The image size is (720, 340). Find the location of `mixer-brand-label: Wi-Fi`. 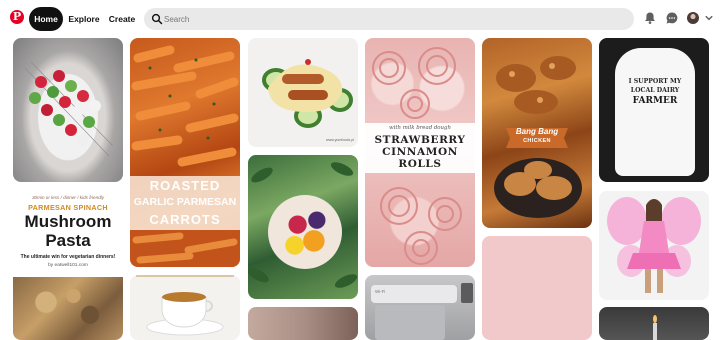

mixer-brand-label: Wi-Fi is located at coordinates (380, 291).